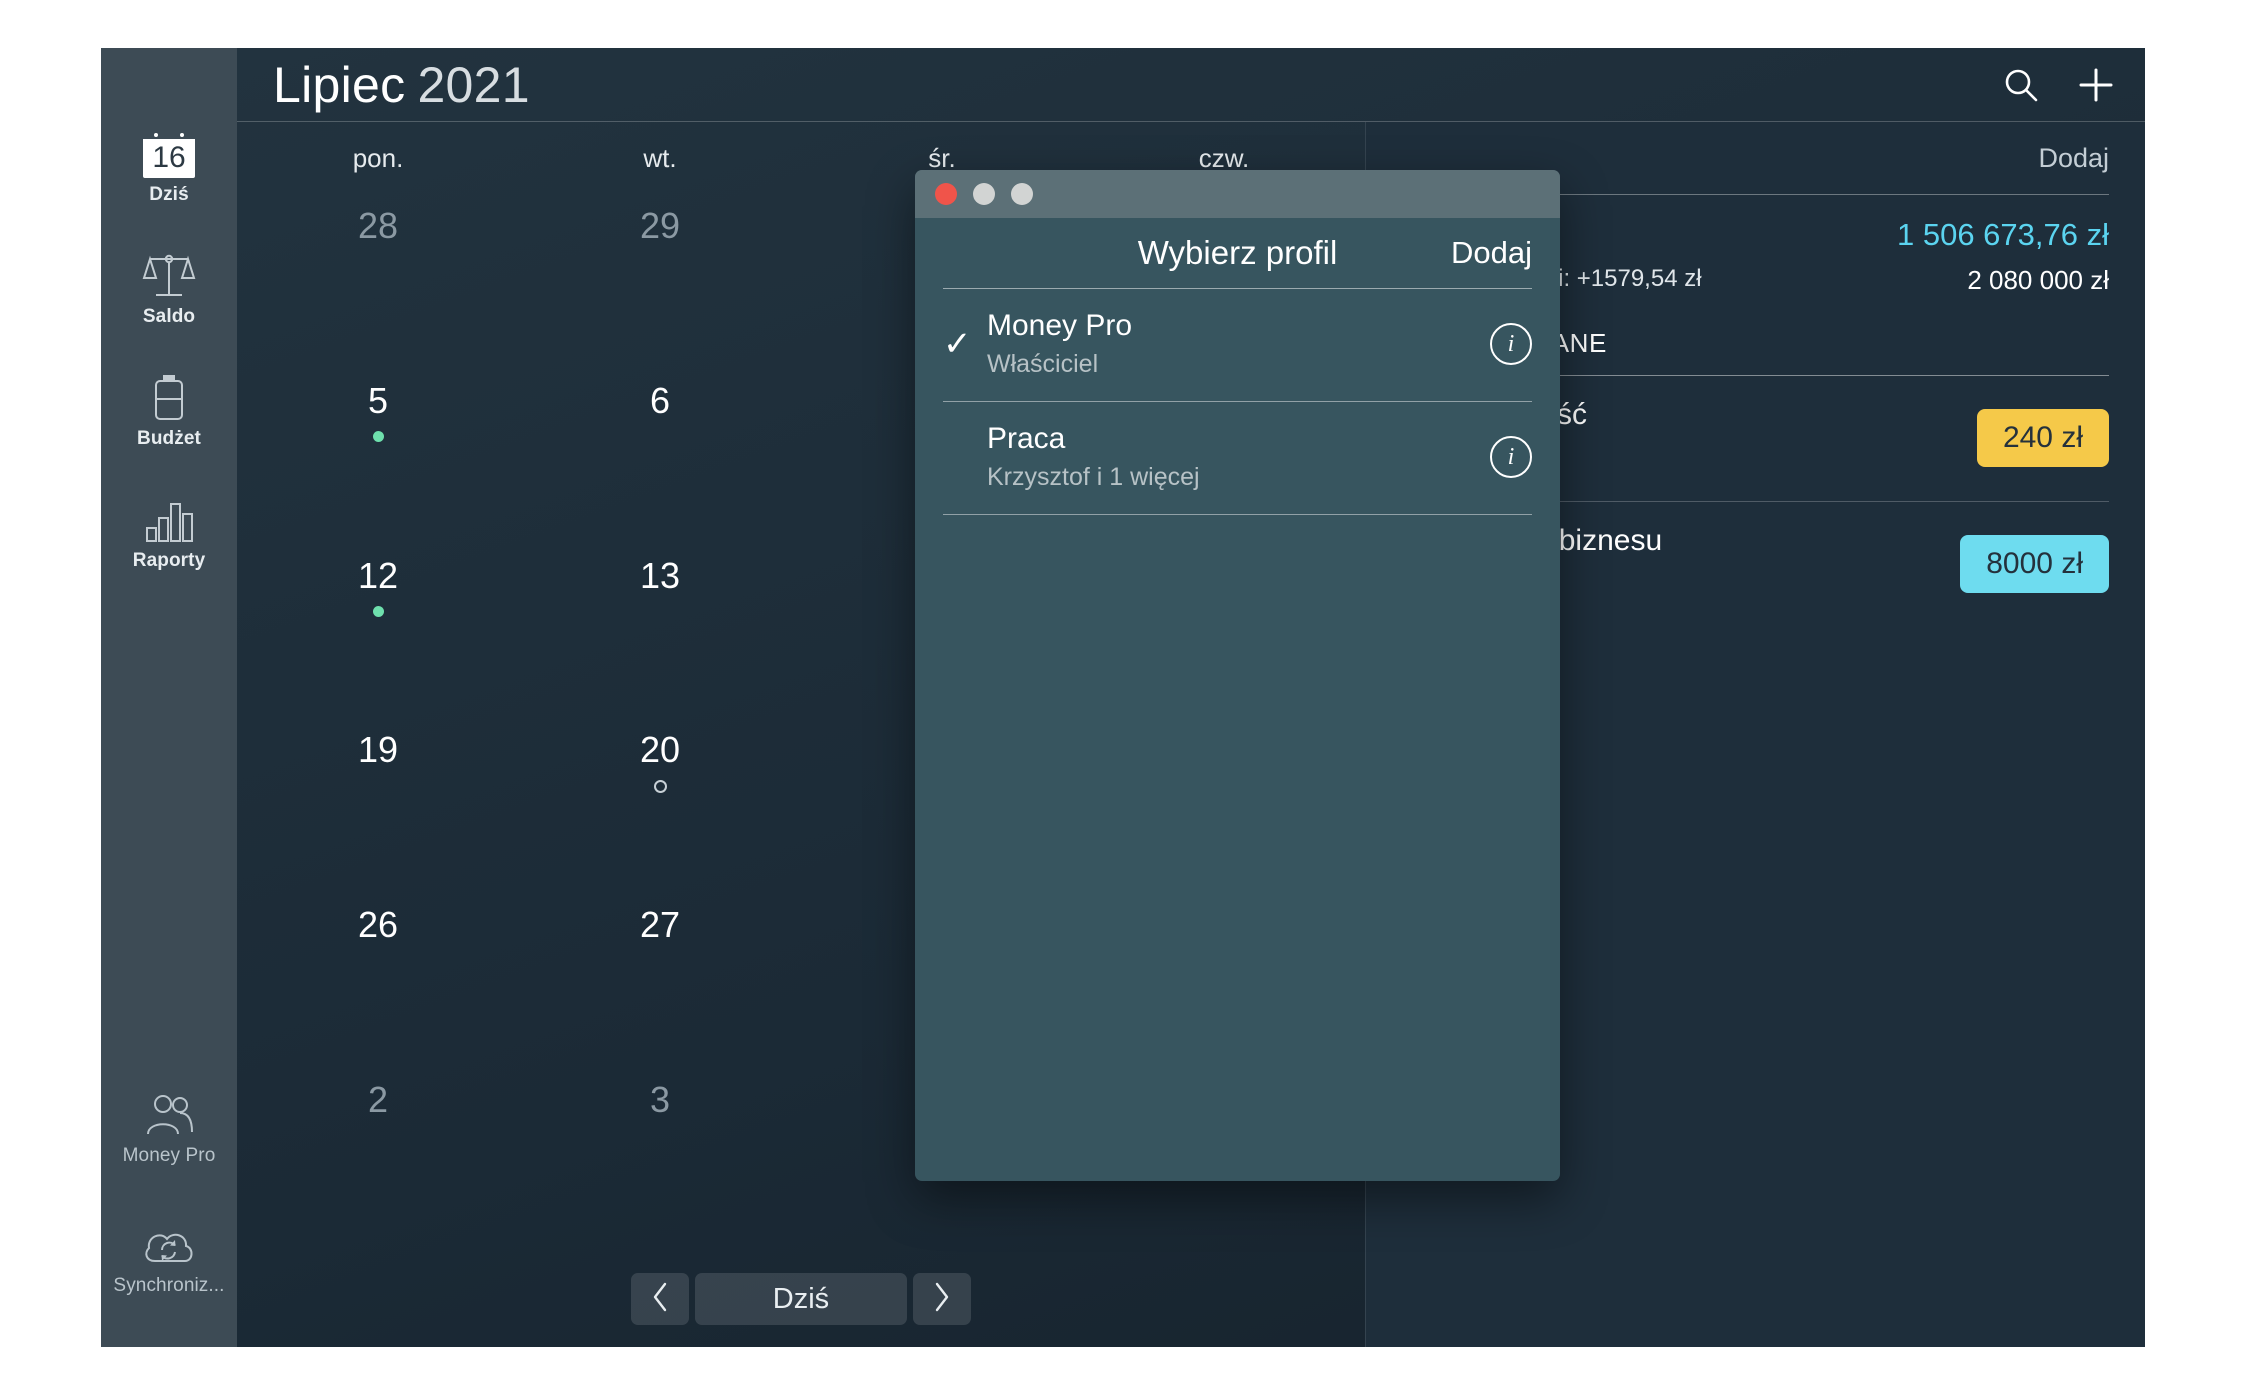 Image resolution: width=2248 pixels, height=1380 pixels. Describe the element at coordinates (169, 1155) in the screenshot. I see `sidebar-item-label: Money Pro` at that location.